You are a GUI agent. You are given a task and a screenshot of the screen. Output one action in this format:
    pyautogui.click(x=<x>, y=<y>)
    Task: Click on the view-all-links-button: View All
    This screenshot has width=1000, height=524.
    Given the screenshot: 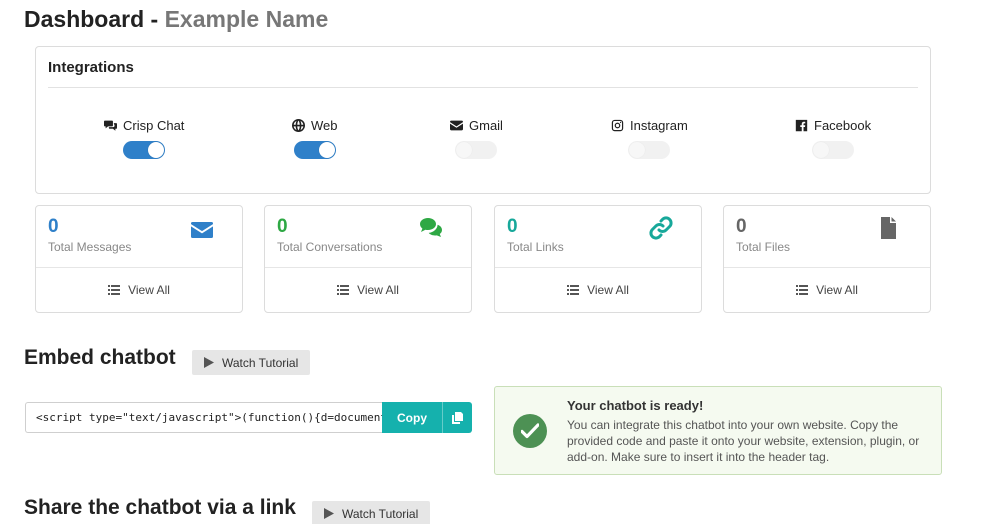 What is the action you would take?
    pyautogui.click(x=598, y=290)
    